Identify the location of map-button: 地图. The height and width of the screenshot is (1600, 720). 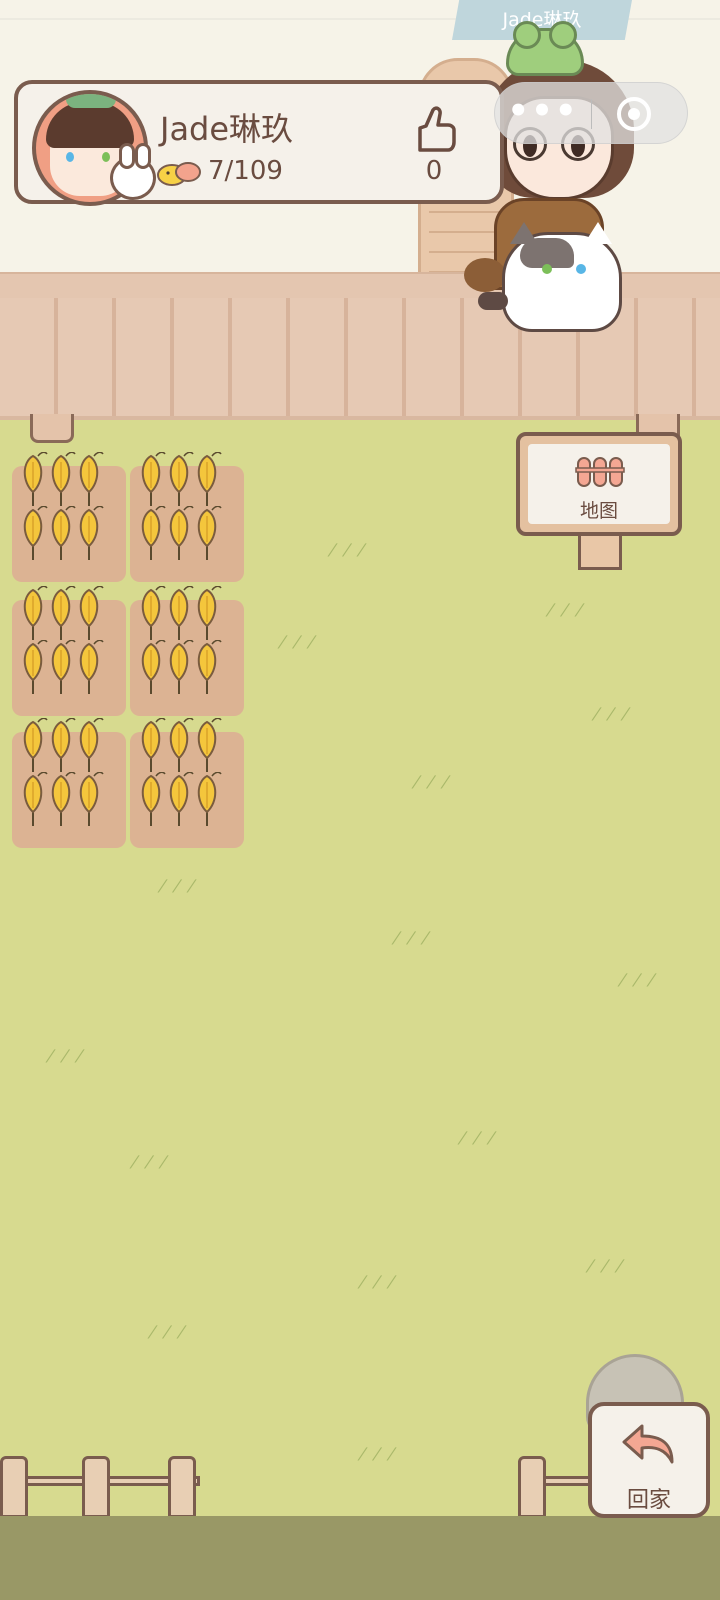
(599, 501).